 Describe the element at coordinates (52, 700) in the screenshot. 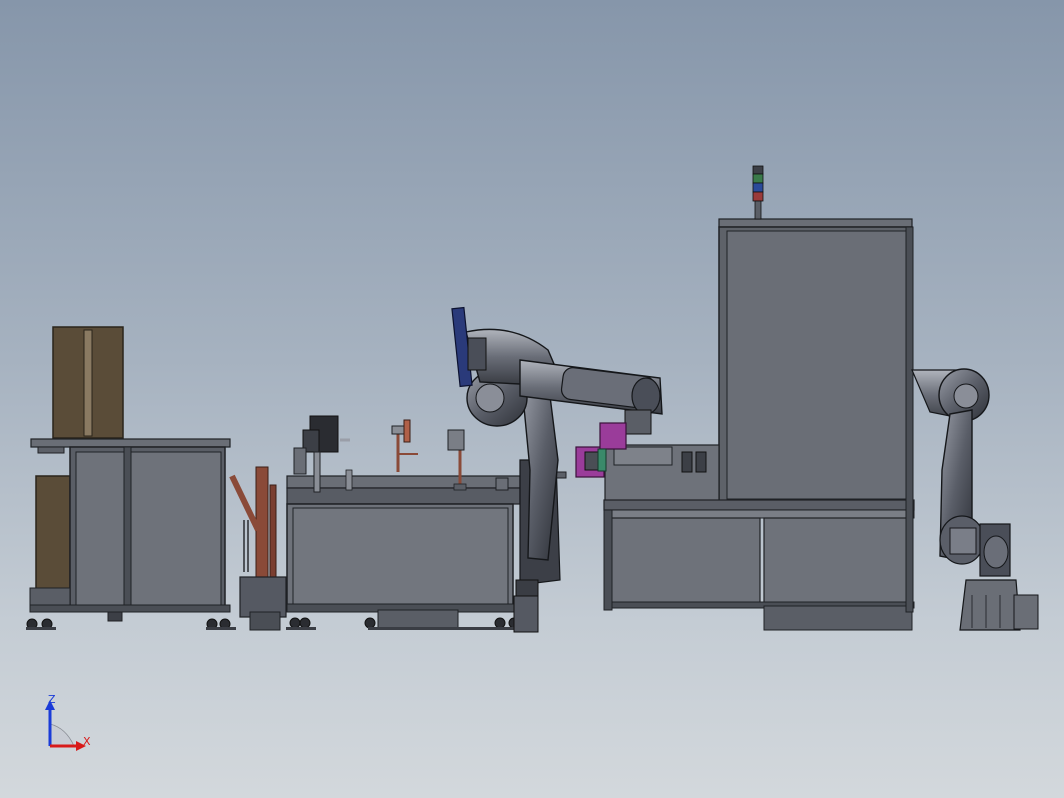

I see `z-axis-label: Z` at that location.